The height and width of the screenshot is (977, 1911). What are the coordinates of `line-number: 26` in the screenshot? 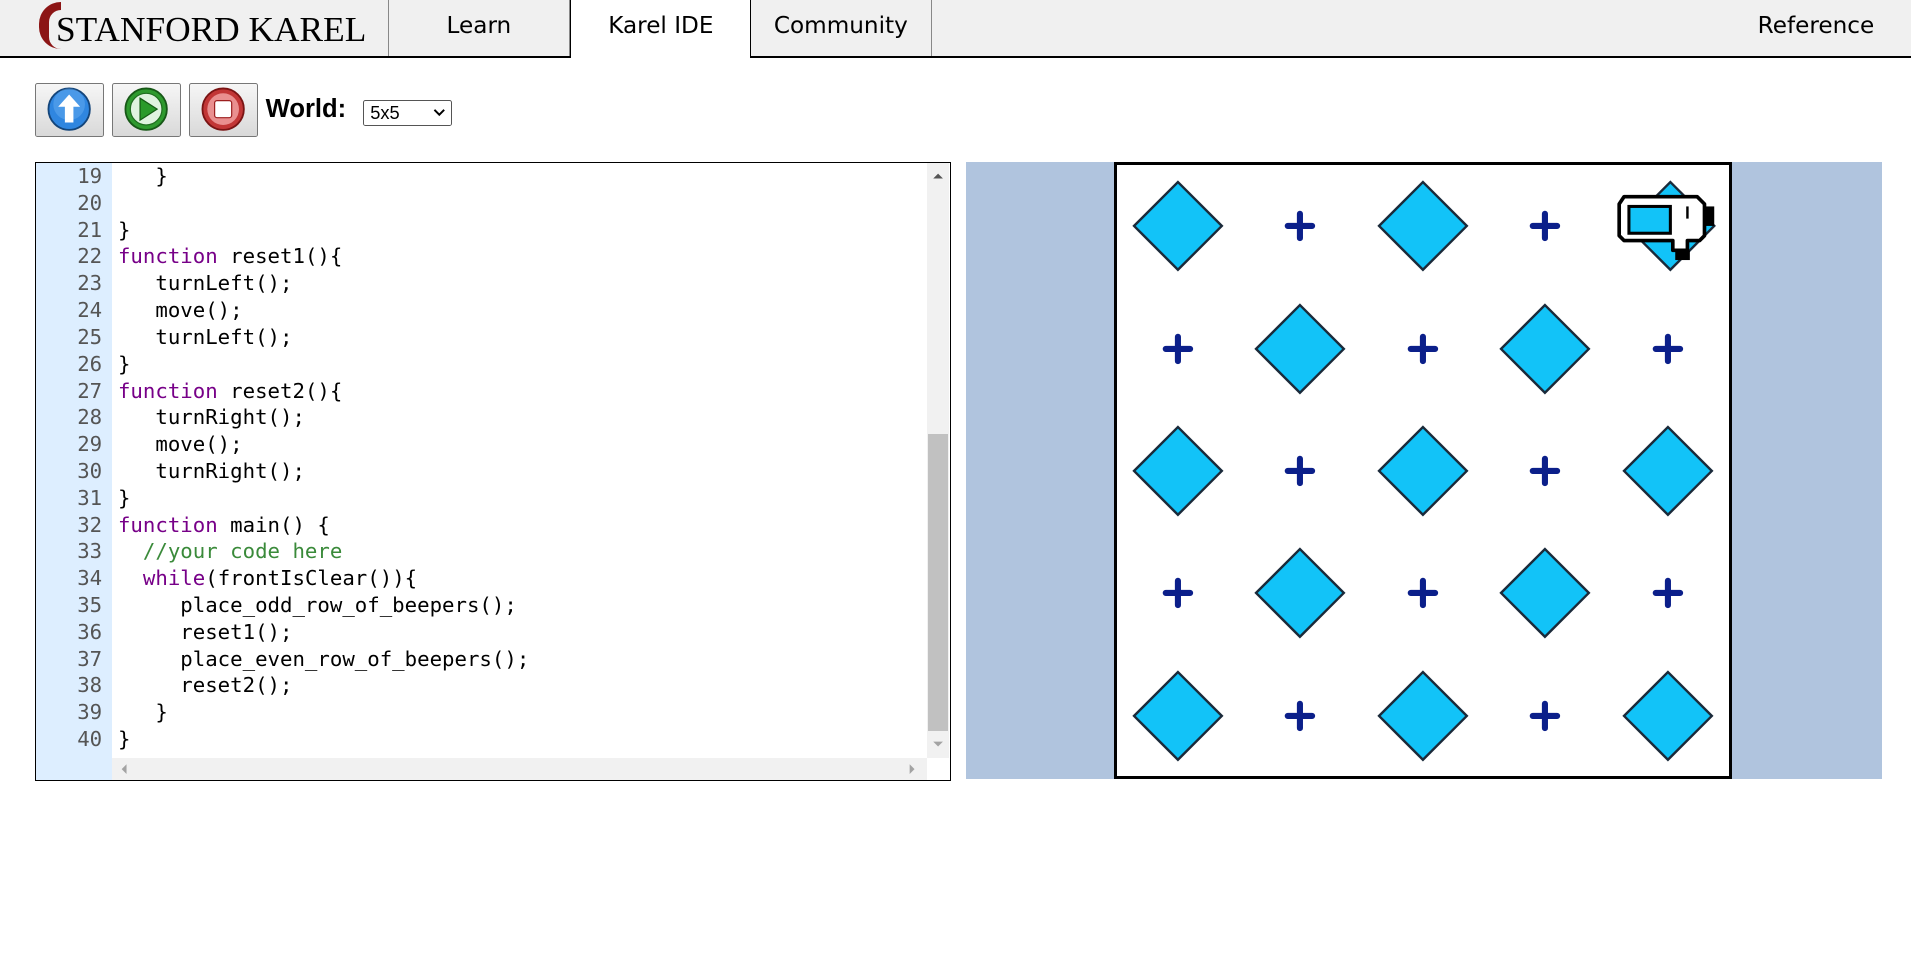 It's located at (90, 363).